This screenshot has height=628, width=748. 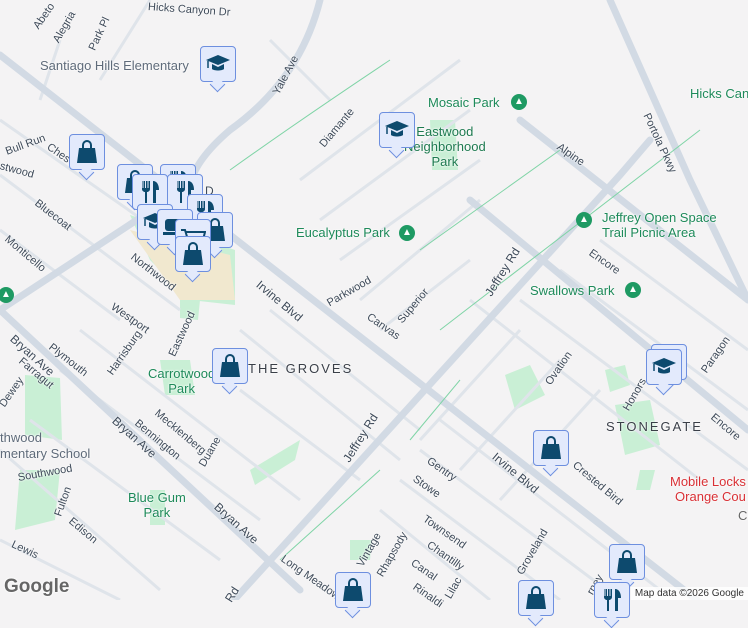 What do you see at coordinates (37, 586) in the screenshot?
I see `google-logo: Google` at bounding box center [37, 586].